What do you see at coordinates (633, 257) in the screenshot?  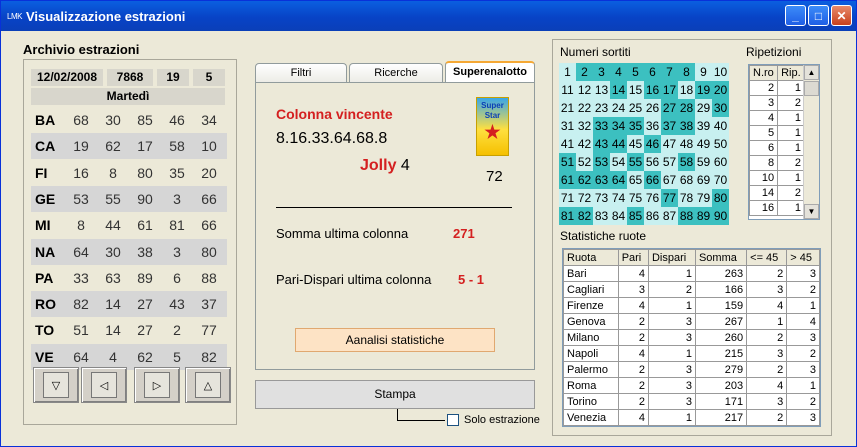 I see `column-header: Pari` at bounding box center [633, 257].